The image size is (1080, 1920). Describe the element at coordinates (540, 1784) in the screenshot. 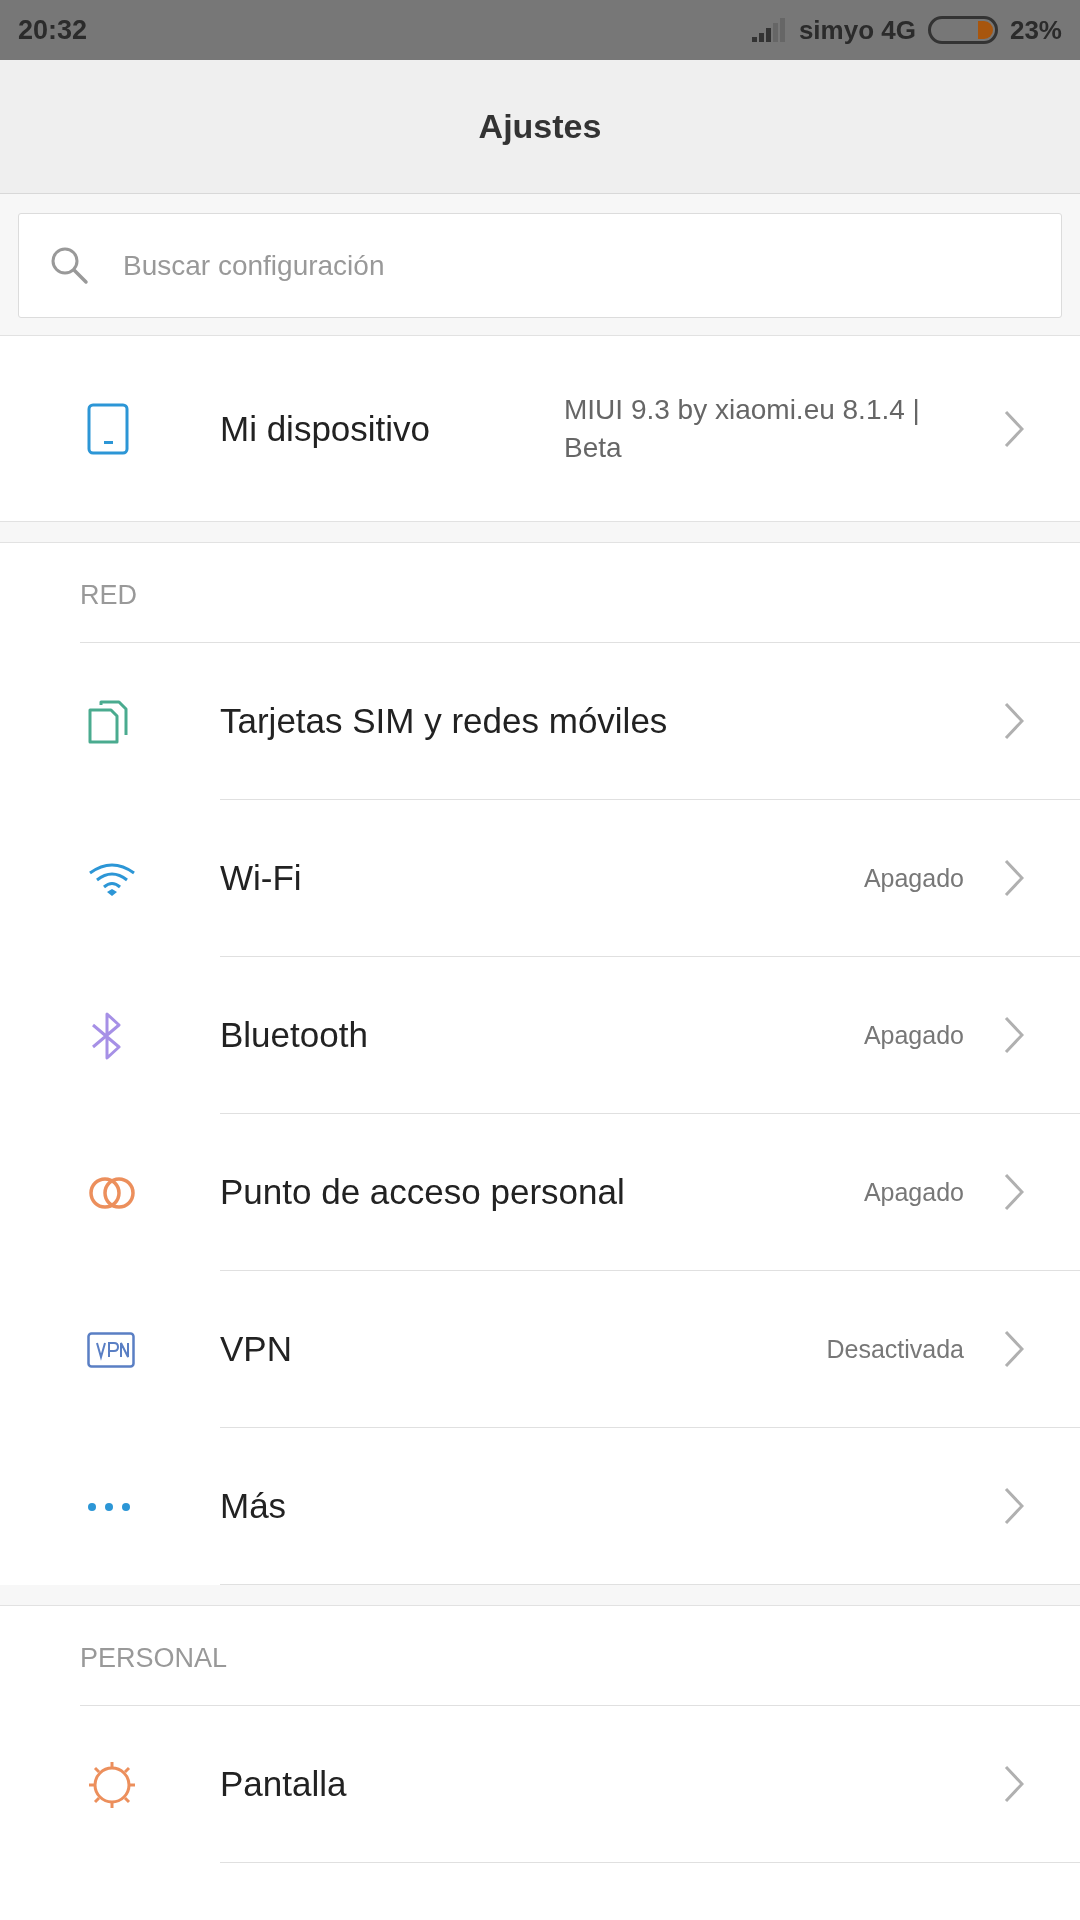

I see `settings-row: Pantalla` at that location.